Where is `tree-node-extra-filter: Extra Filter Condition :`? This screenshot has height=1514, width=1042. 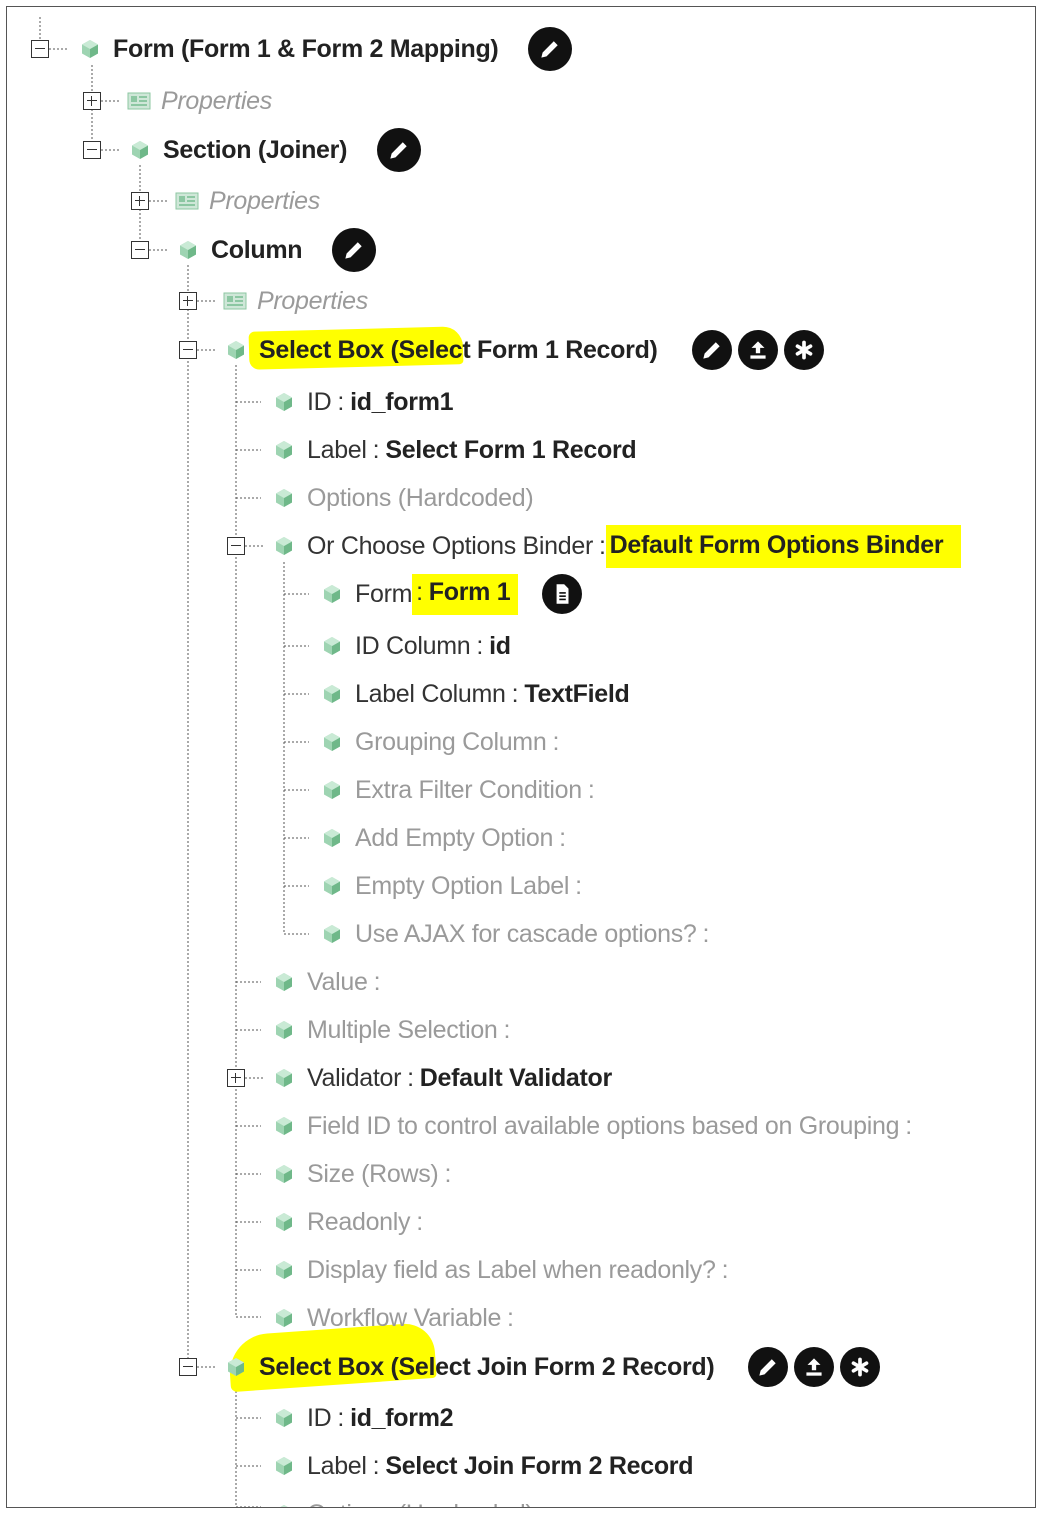 tree-node-extra-filter: Extra Filter Condition : is located at coordinates (460, 790).